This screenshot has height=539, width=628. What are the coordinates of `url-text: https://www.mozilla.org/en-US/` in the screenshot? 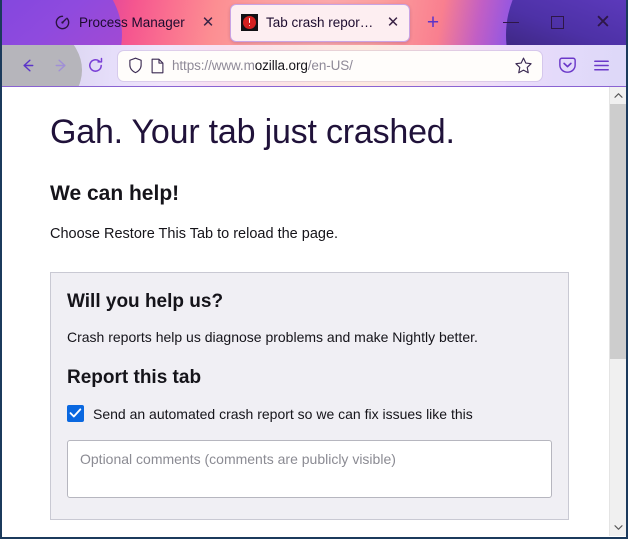 It's located at (338, 65).